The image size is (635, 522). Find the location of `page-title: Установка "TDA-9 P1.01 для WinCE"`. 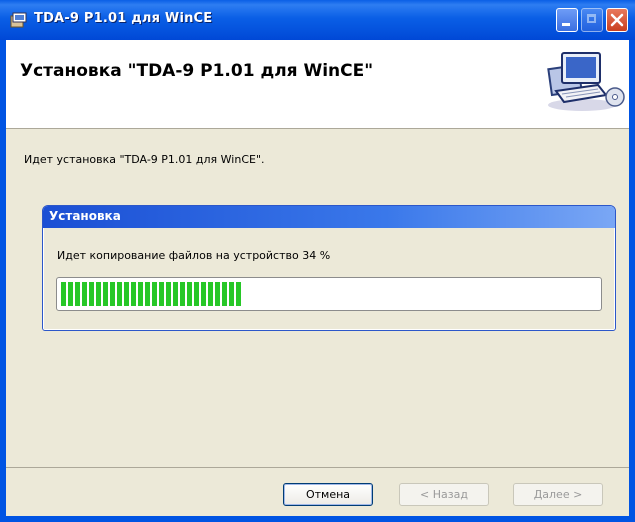

page-title: Установка "TDA-9 P1.01 для WinCE" is located at coordinates (197, 71).